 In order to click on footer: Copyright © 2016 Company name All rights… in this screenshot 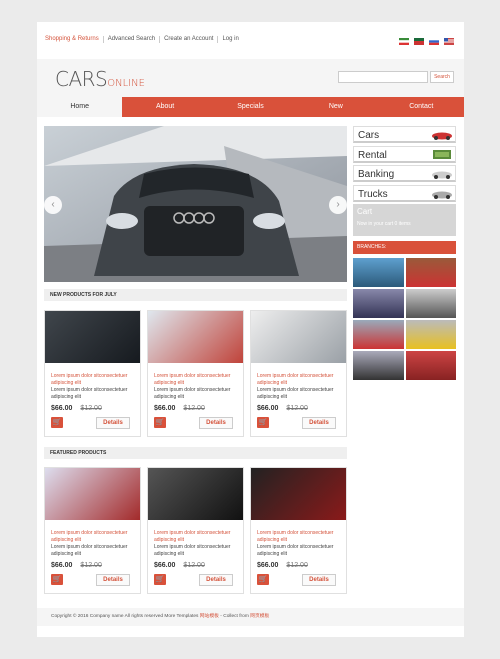, I will do `click(250, 617)`.